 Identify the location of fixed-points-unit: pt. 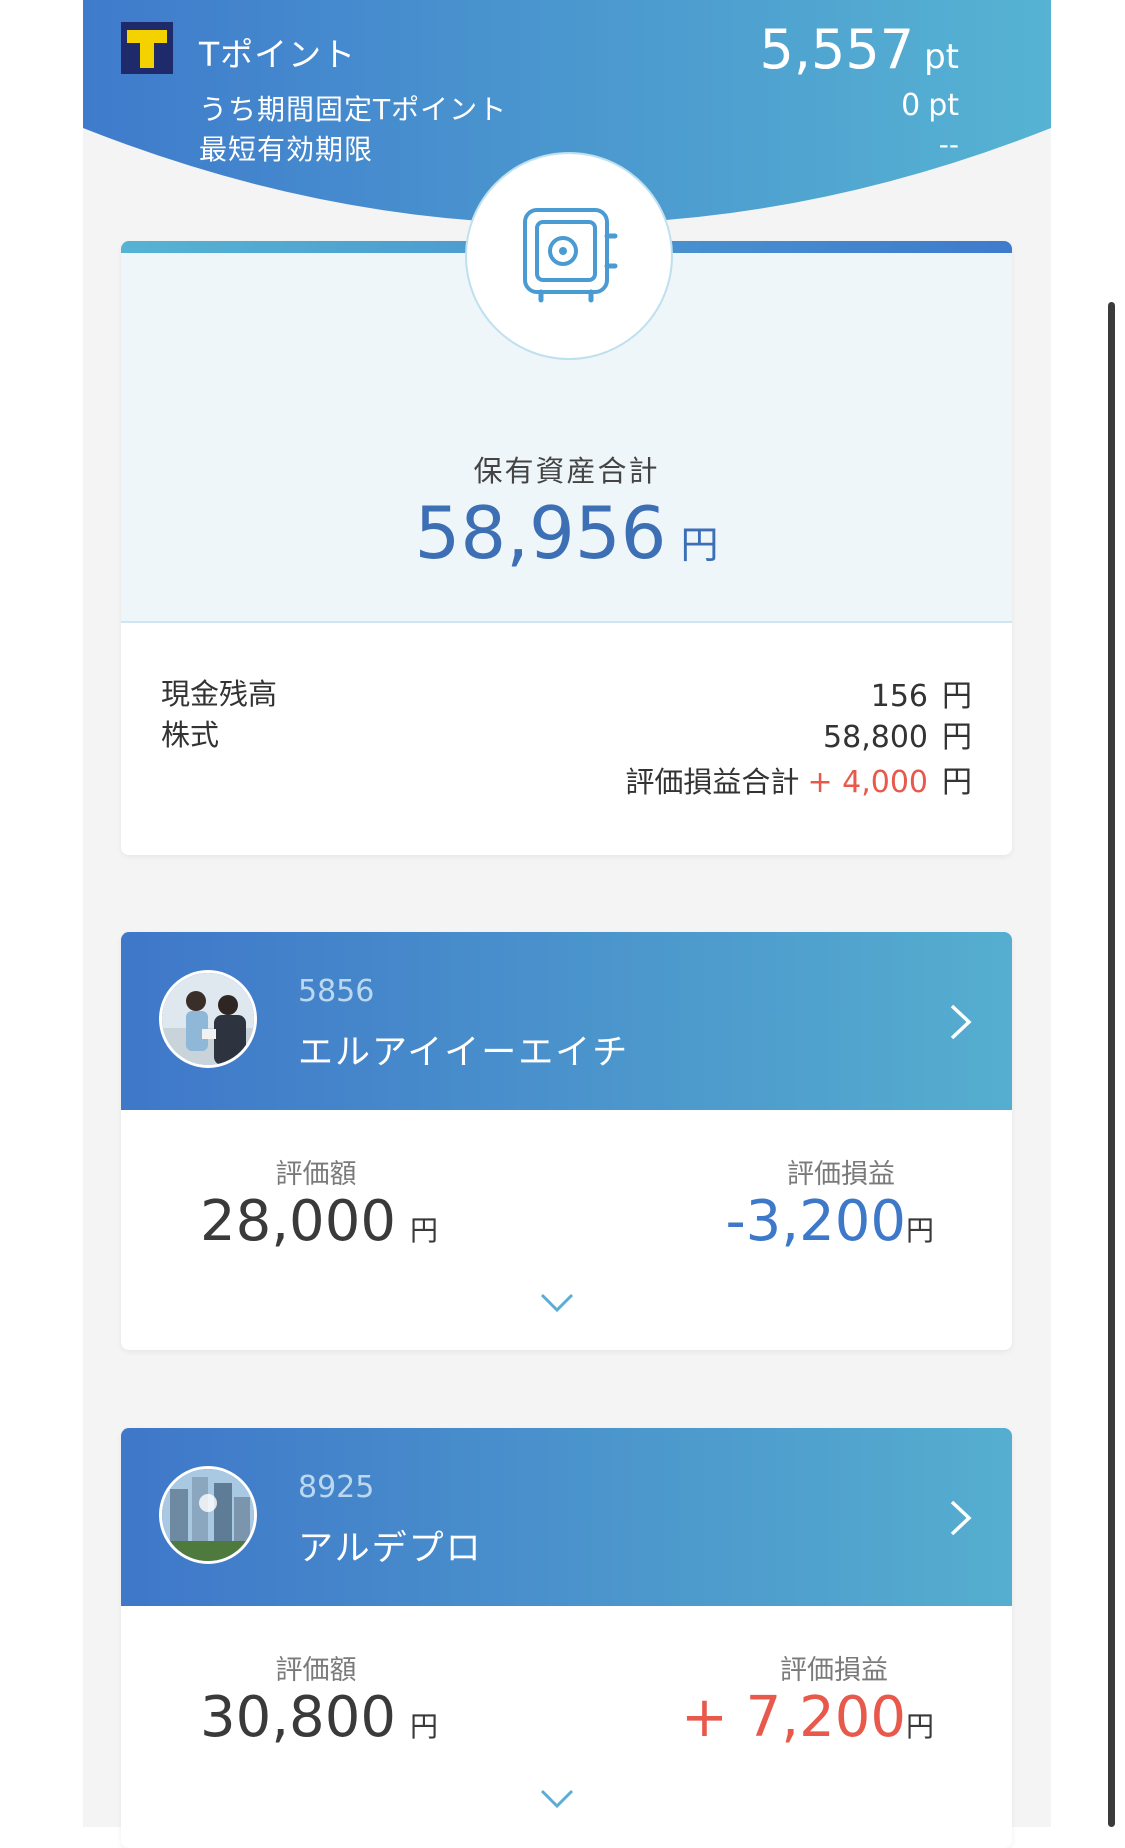
(943, 105).